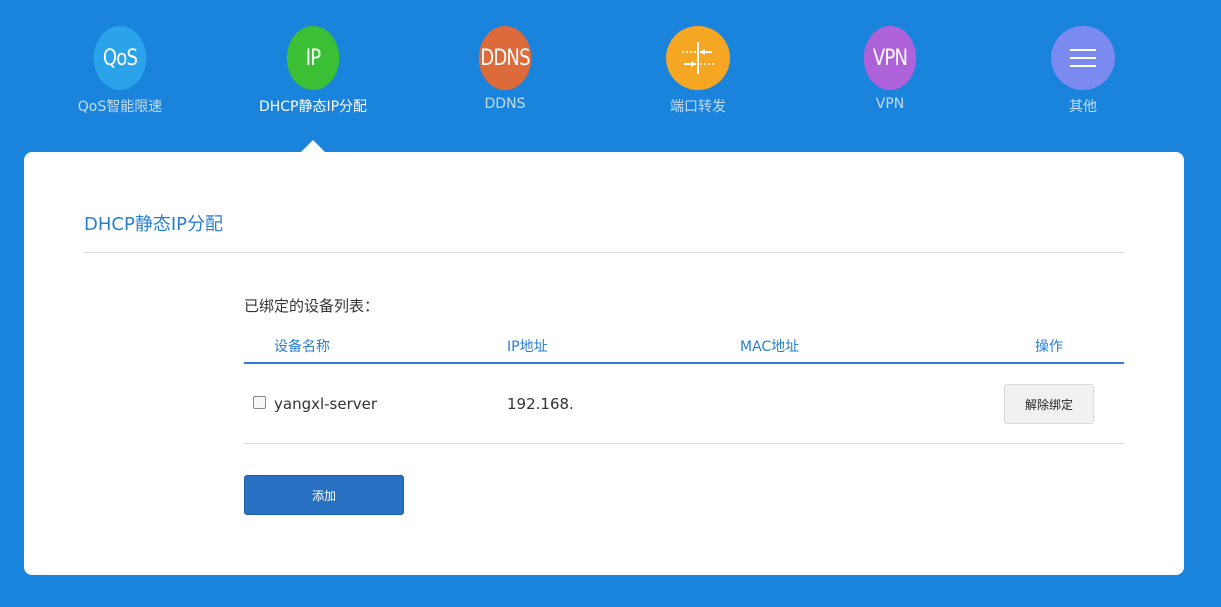 The image size is (1221, 607). I want to click on column-header-ip: IP地址, so click(527, 347).